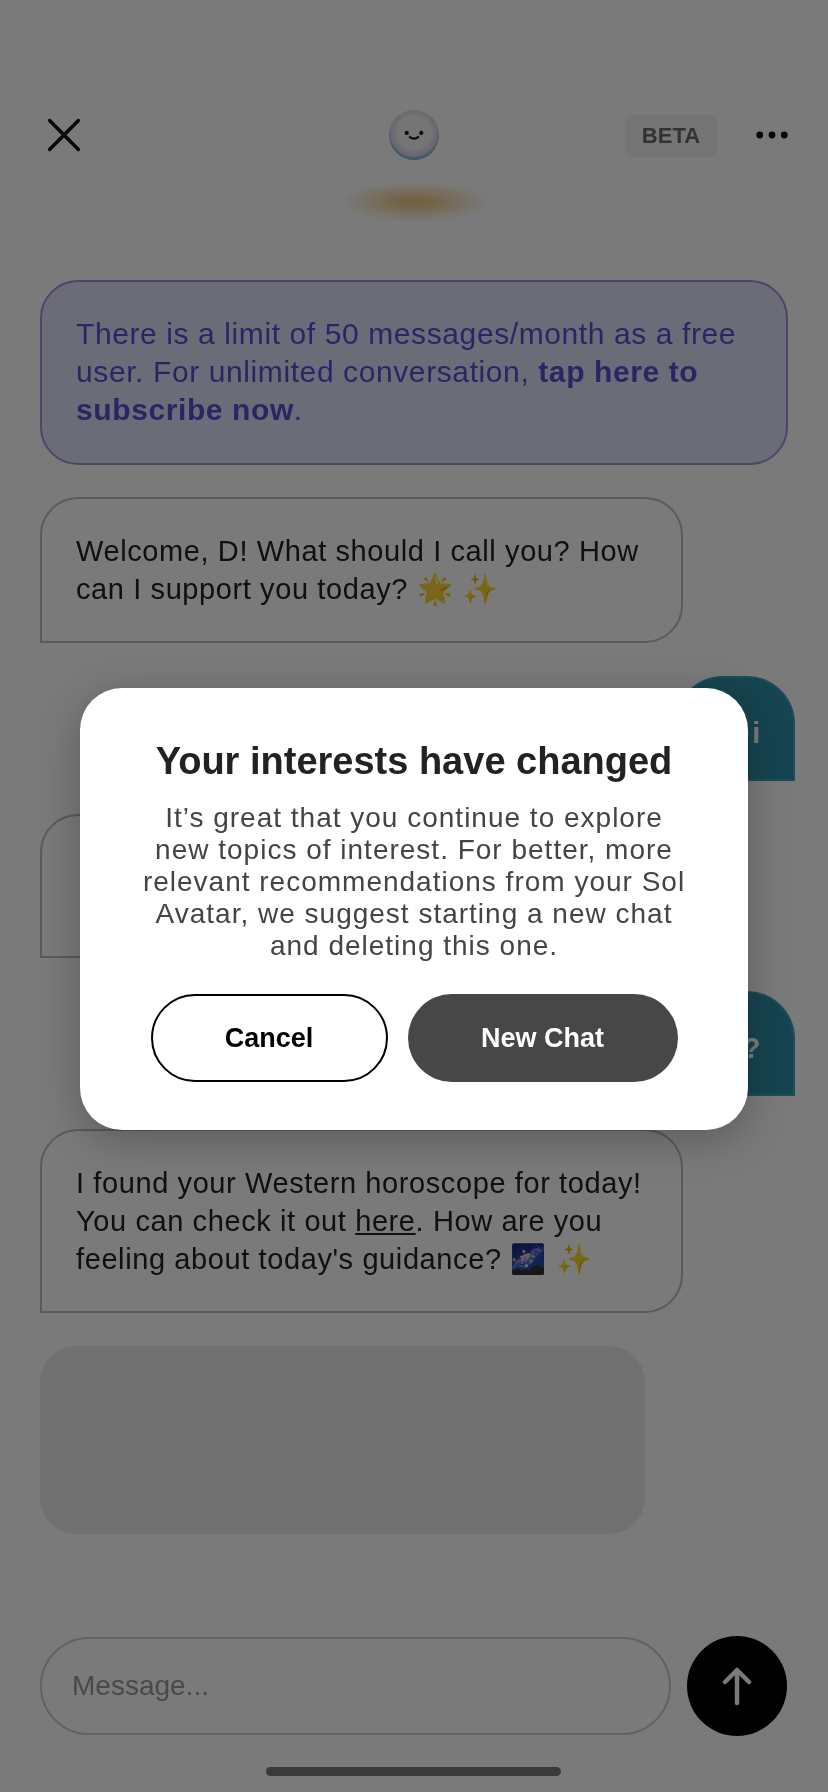 This screenshot has width=828, height=1792. Describe the element at coordinates (414, 761) in the screenshot. I see `dialog-title: Your interests have changed` at that location.